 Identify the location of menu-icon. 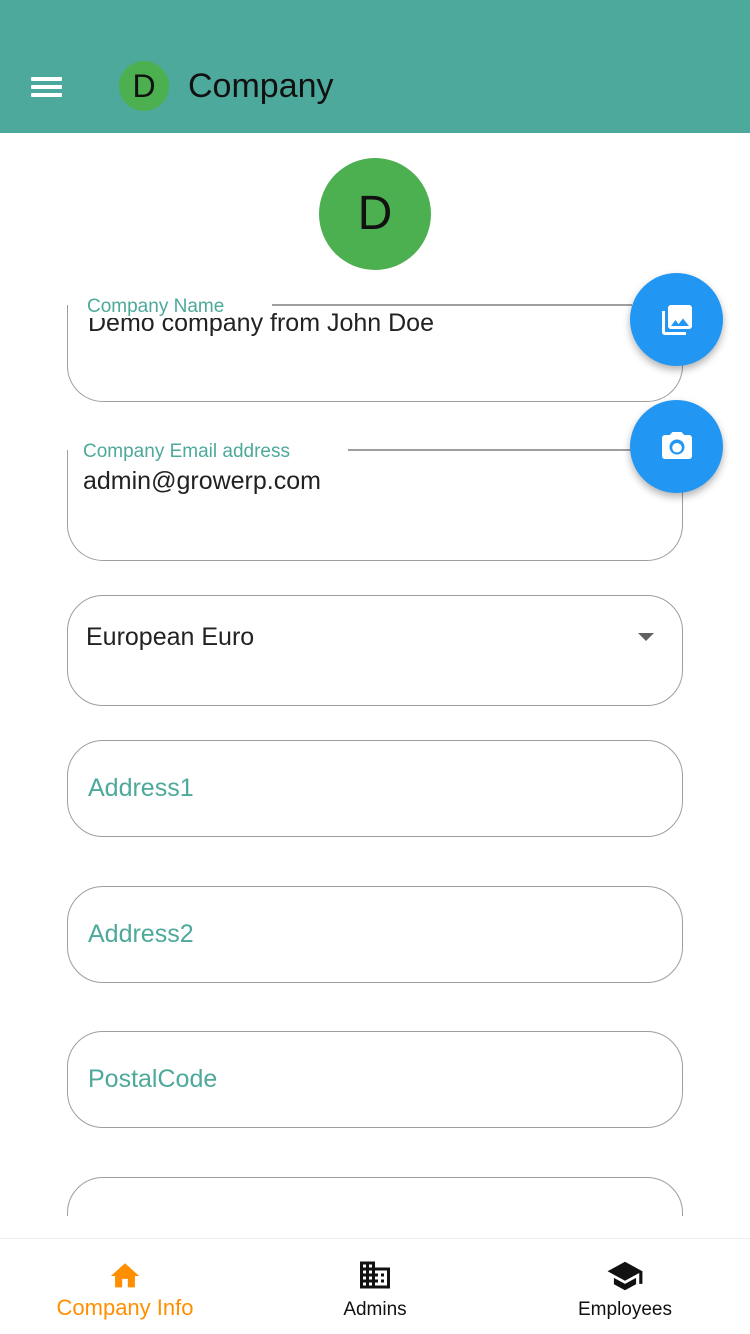
(47, 87).